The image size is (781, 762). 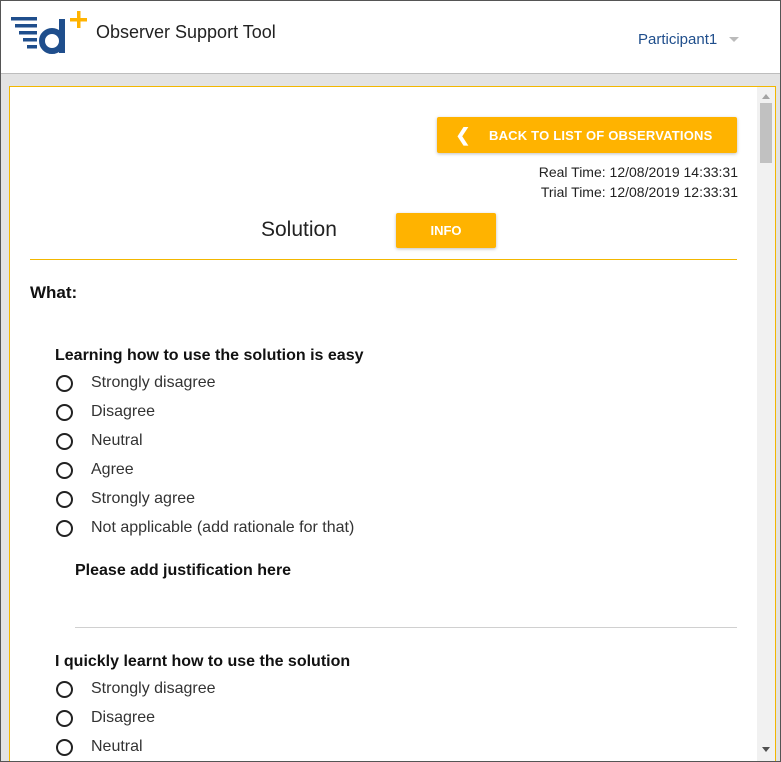 What do you see at coordinates (766, 96) in the screenshot?
I see `scroll-up-arrow-icon` at bounding box center [766, 96].